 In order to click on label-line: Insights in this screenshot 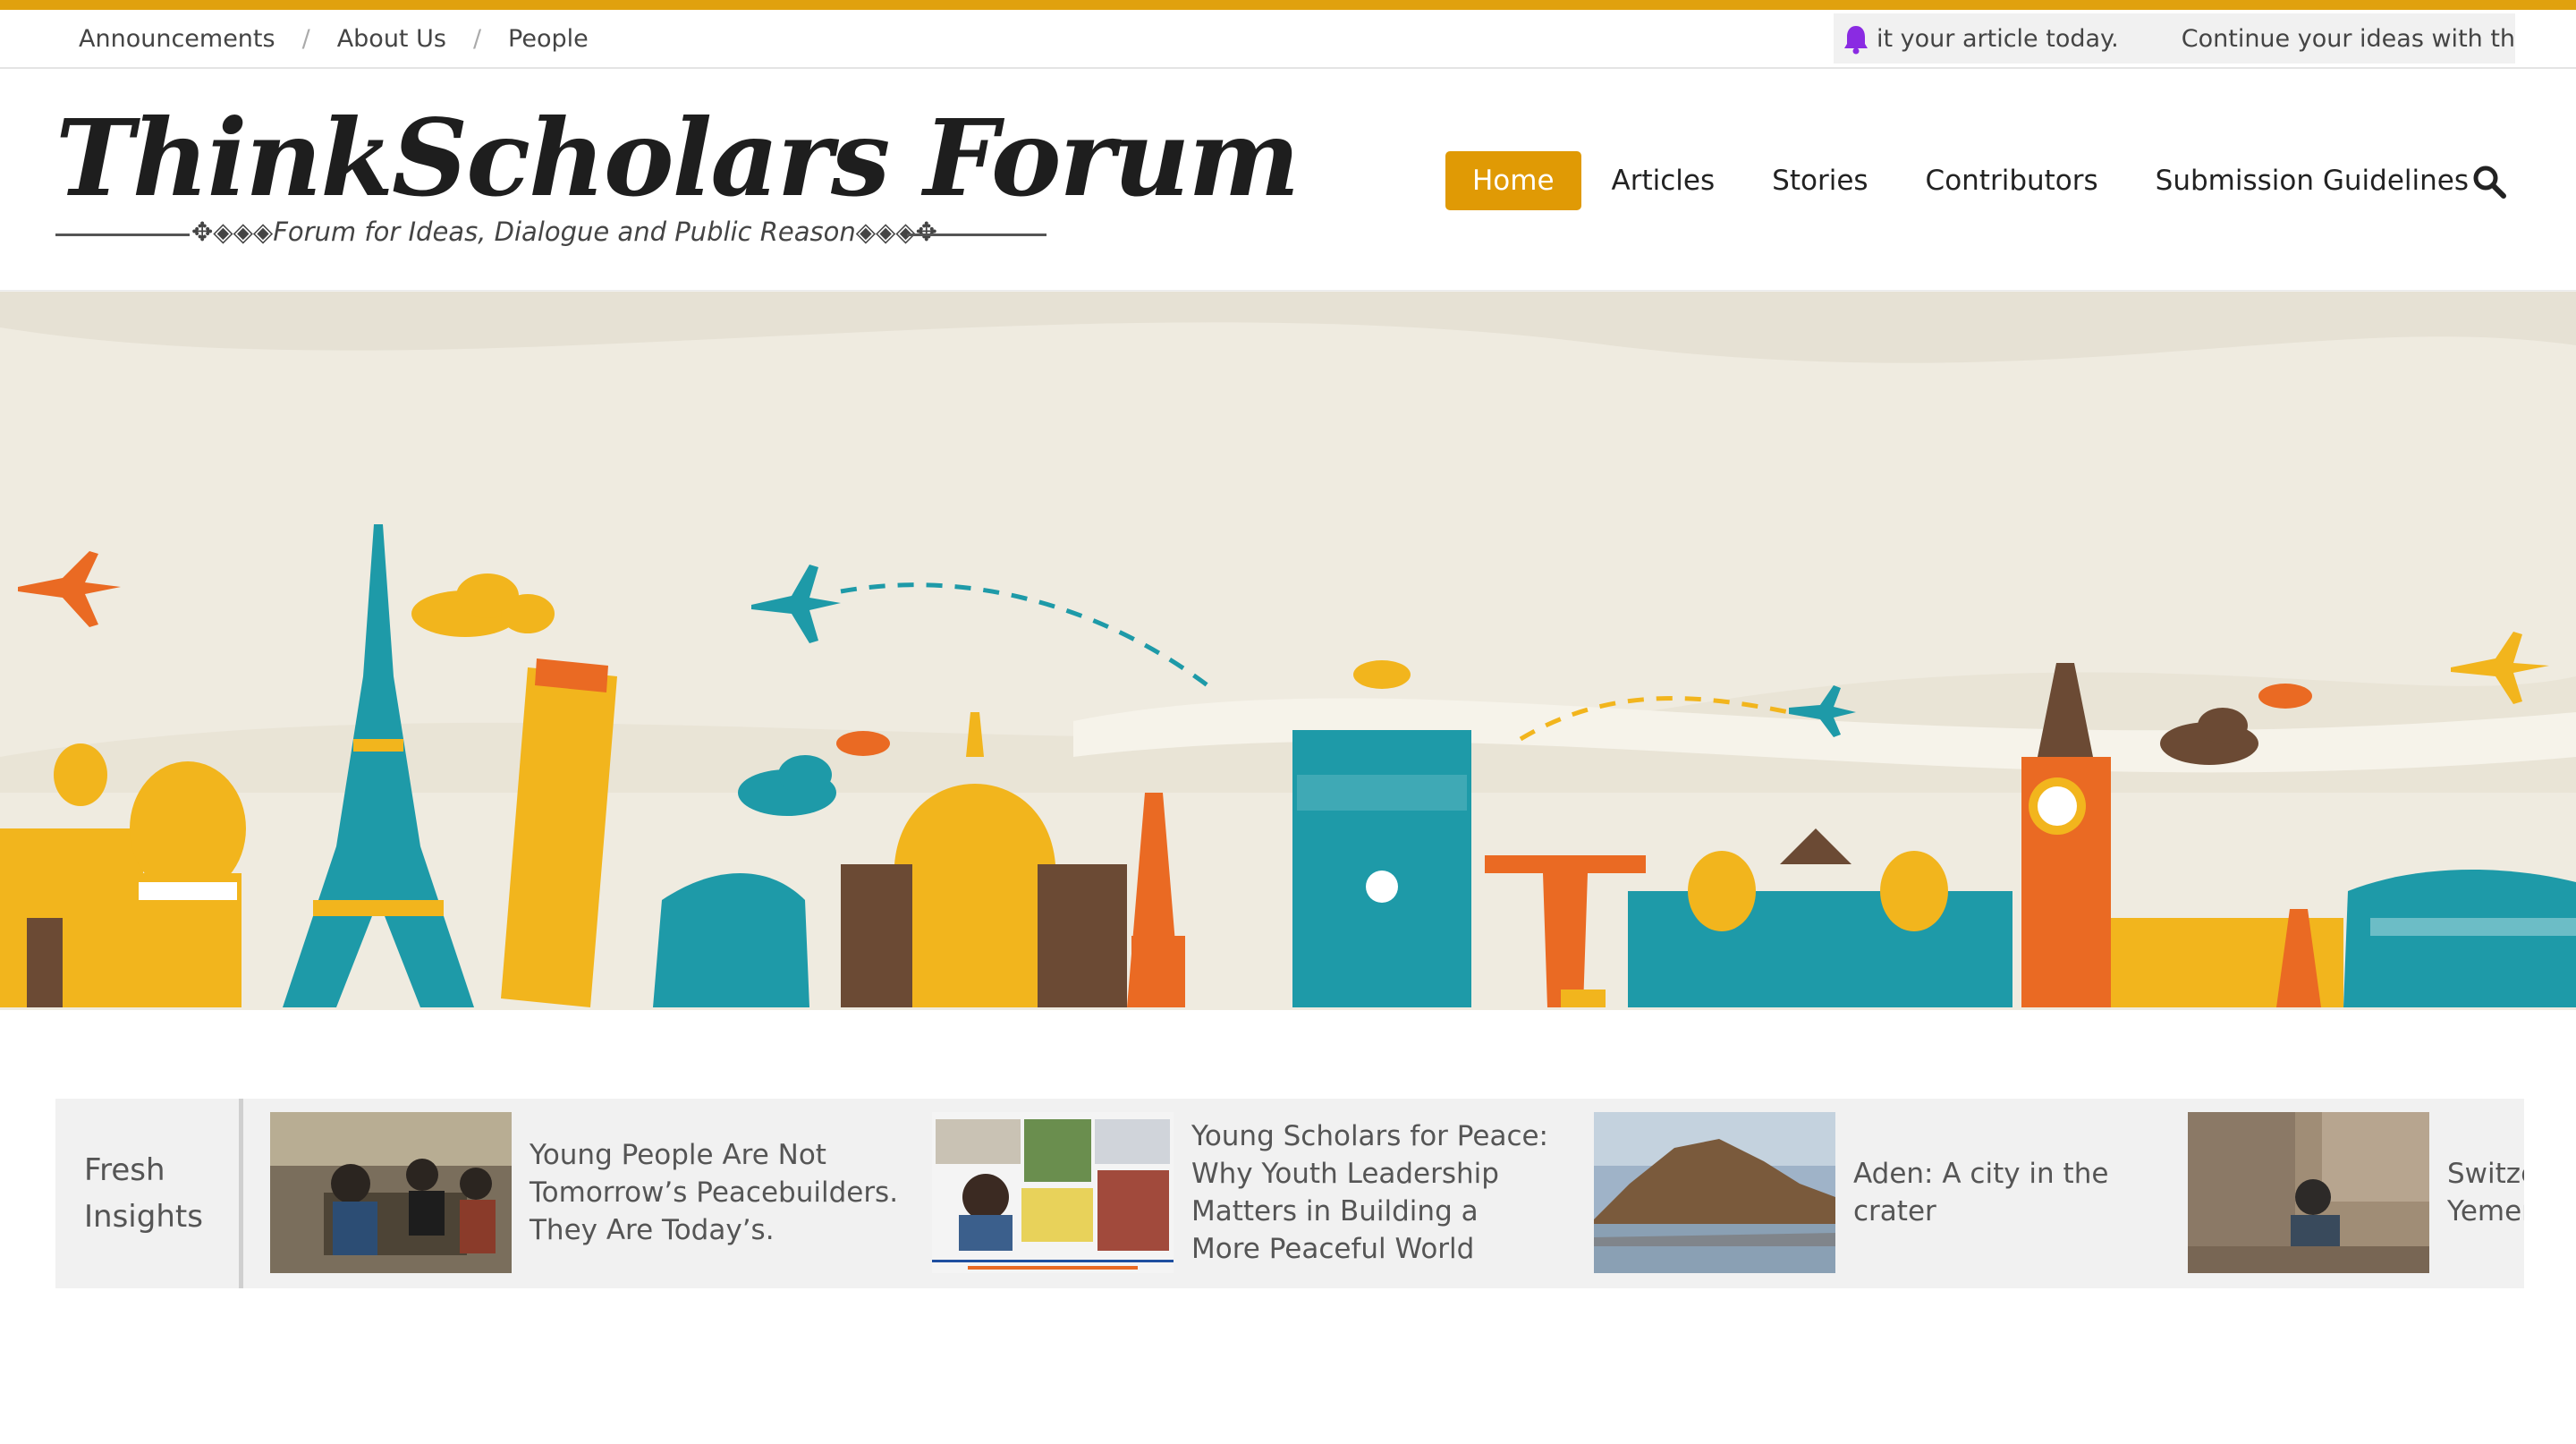, I will do `click(143, 1217)`.